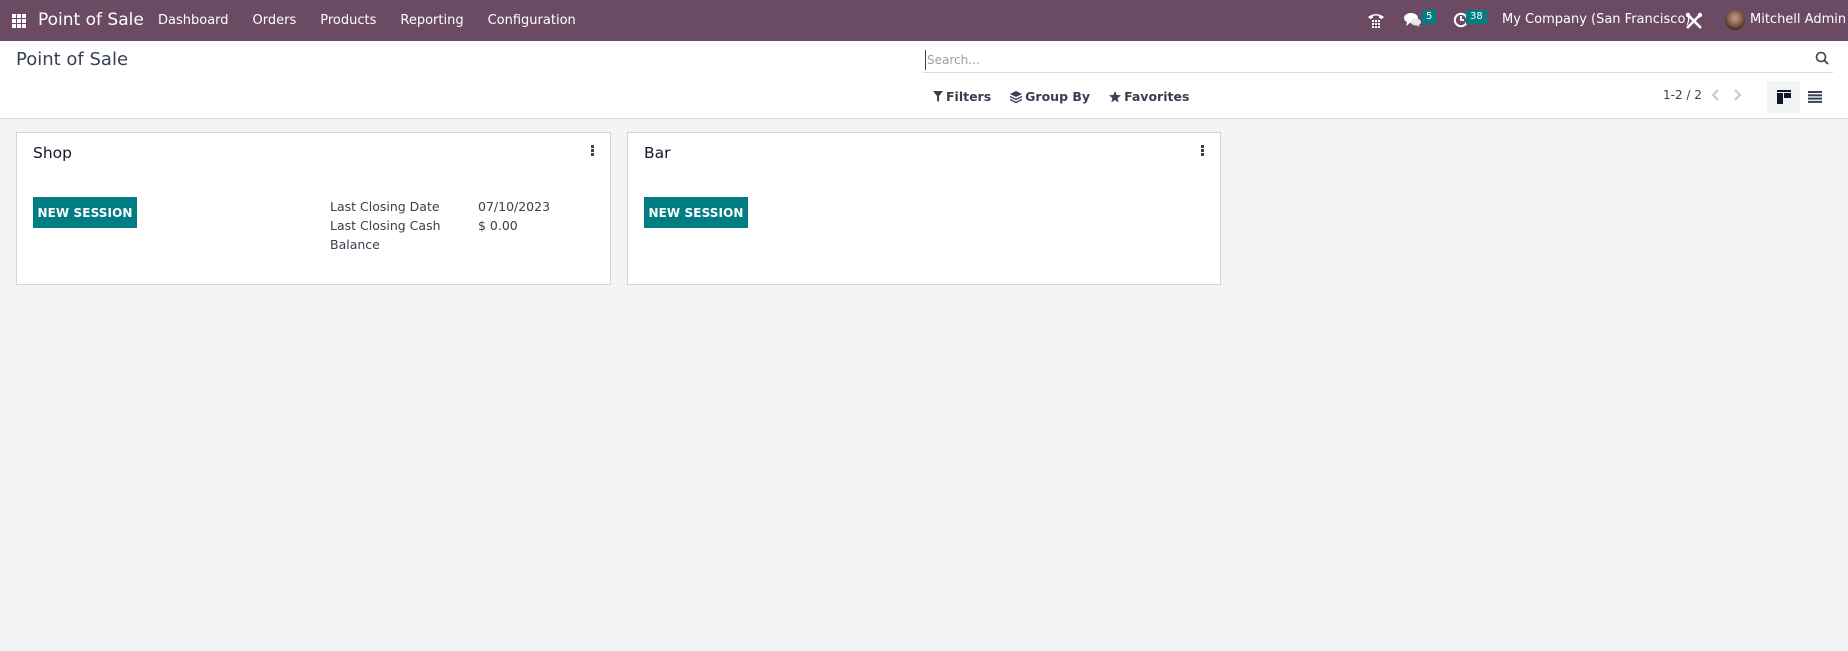 The height and width of the screenshot is (651, 1848). What do you see at coordinates (1157, 96) in the screenshot?
I see `favorites-label: Favorites` at bounding box center [1157, 96].